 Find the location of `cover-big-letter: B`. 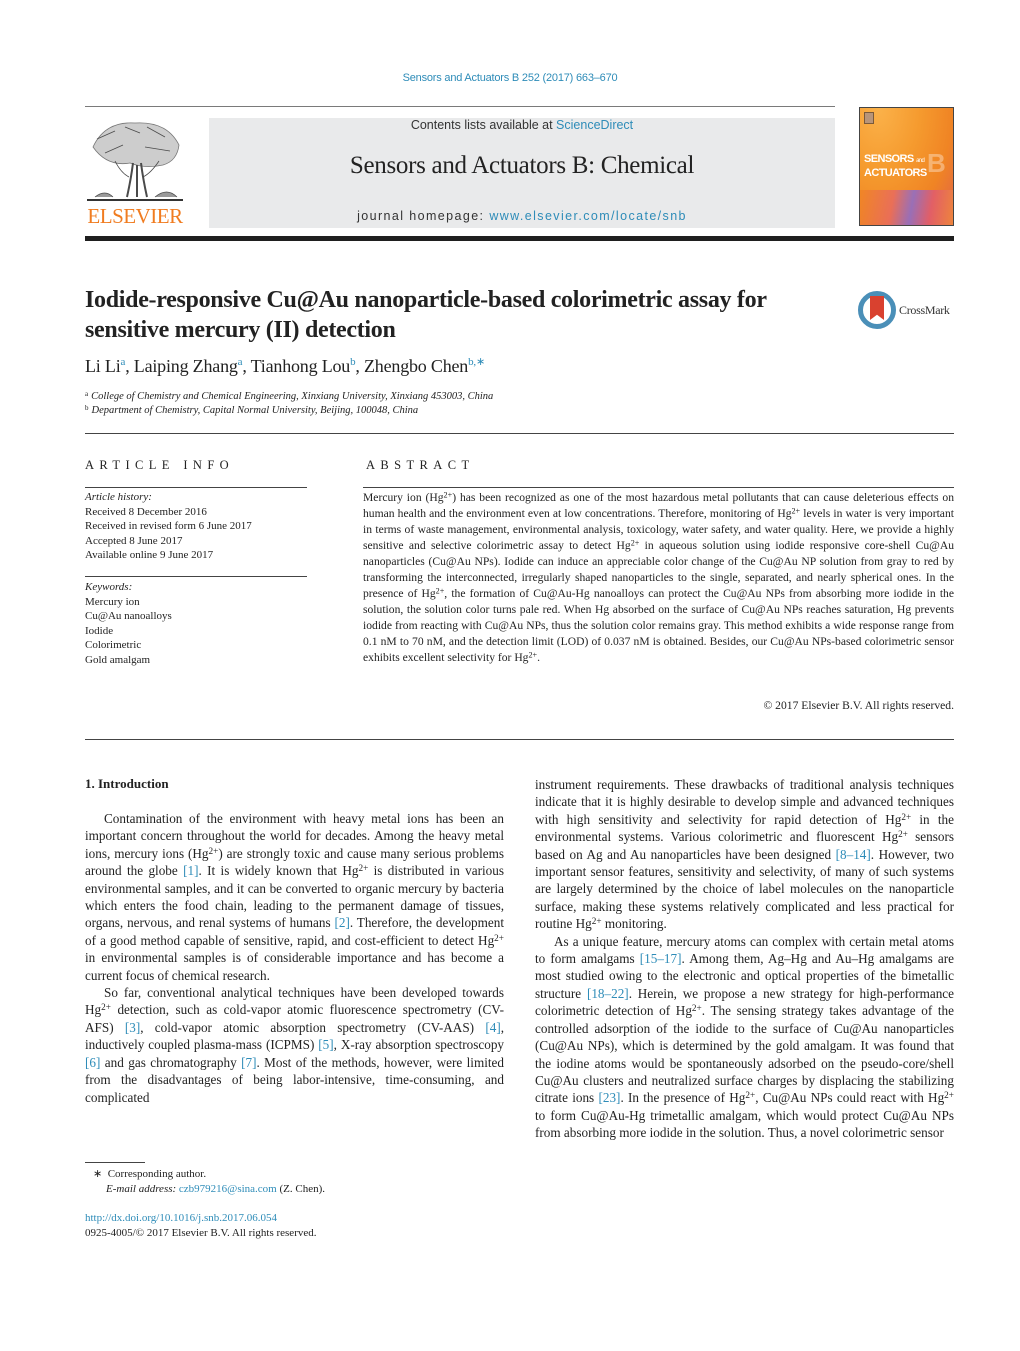

cover-big-letter: B is located at coordinates (936, 163).